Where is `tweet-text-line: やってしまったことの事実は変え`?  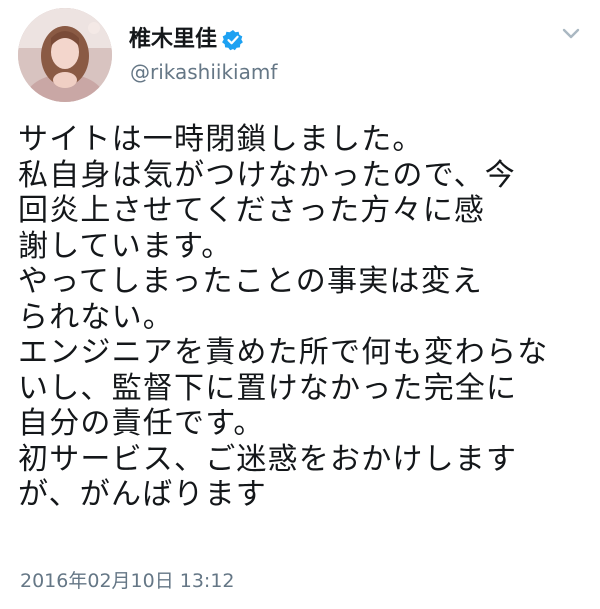 tweet-text-line: やってしまったことの事実は変え is located at coordinates (250, 281).